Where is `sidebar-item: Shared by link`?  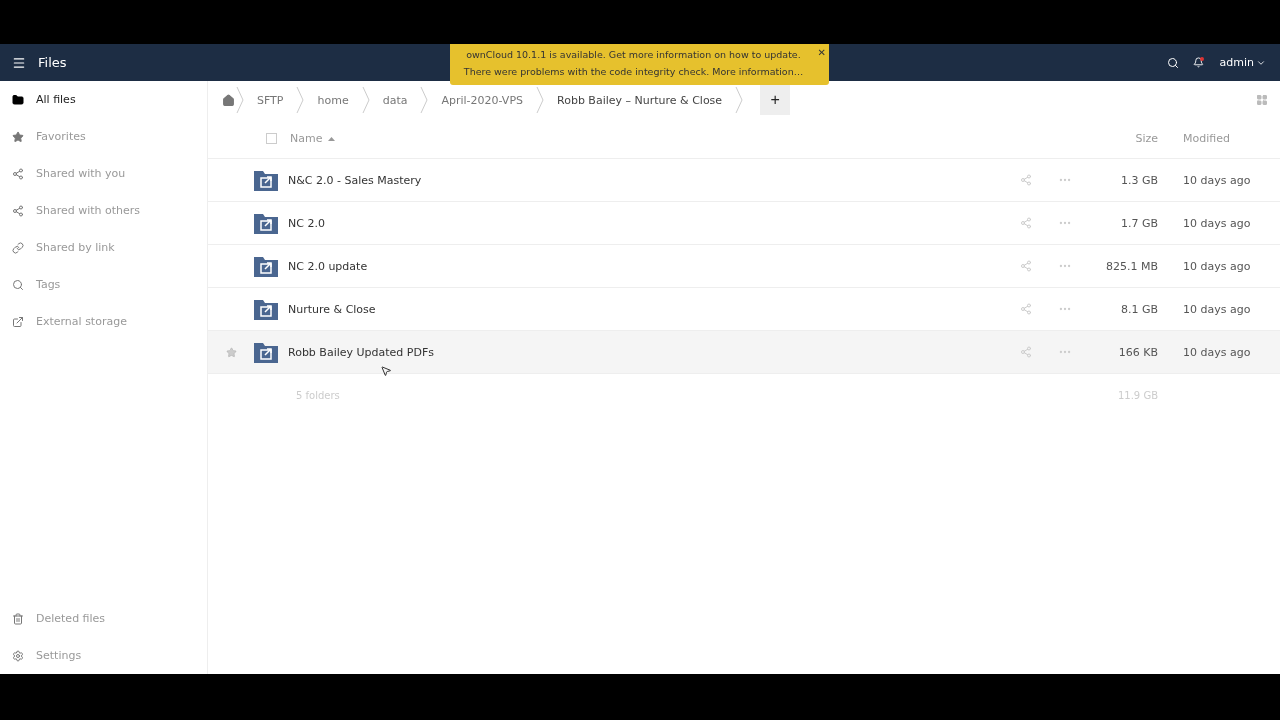 sidebar-item: Shared by link is located at coordinates (103, 247).